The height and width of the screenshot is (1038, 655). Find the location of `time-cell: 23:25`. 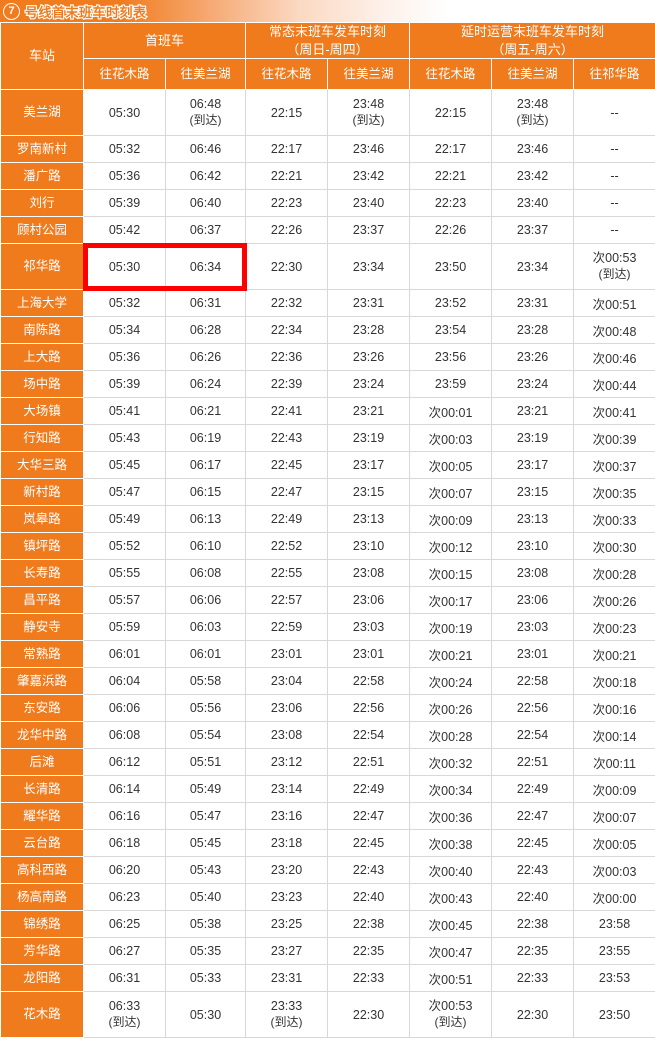

time-cell: 23:25 is located at coordinates (287, 924).